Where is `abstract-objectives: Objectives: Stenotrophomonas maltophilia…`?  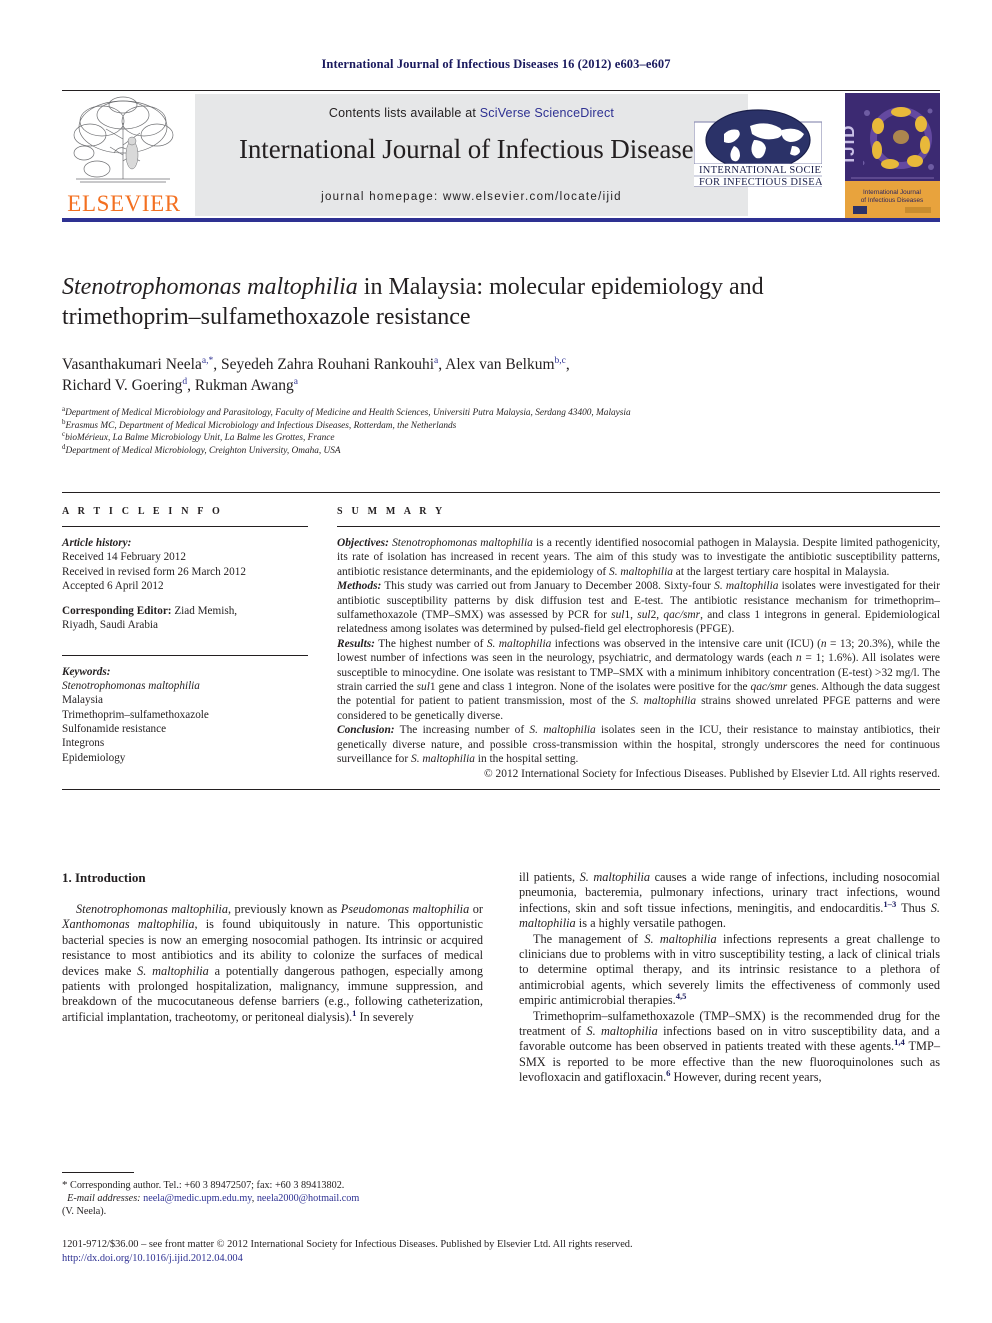 abstract-objectives: Objectives: Stenotrophomonas maltophilia… is located at coordinates (638, 557).